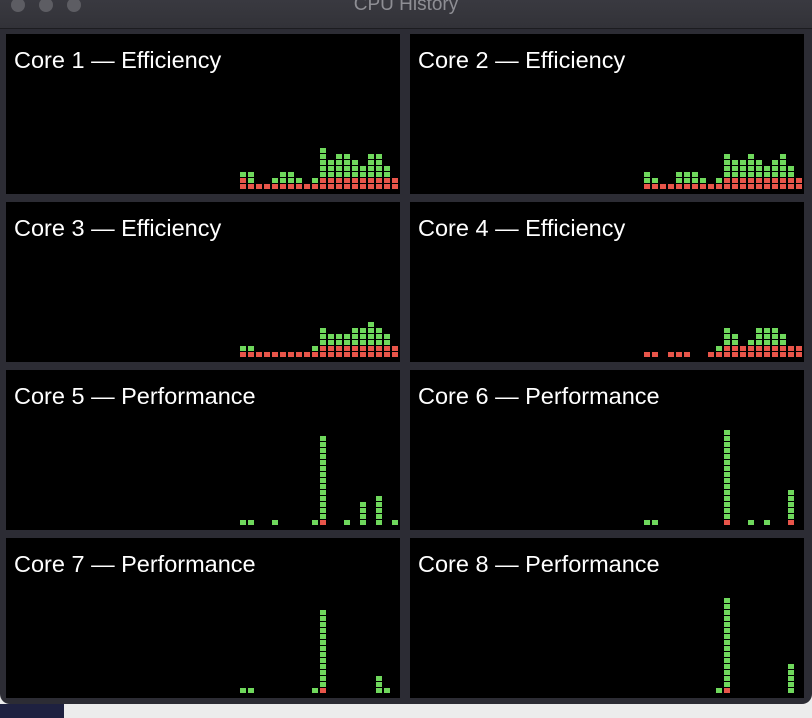 The height and width of the screenshot is (718, 812). I want to click on core-4-label: Core 4 — Efficiency, so click(522, 228).